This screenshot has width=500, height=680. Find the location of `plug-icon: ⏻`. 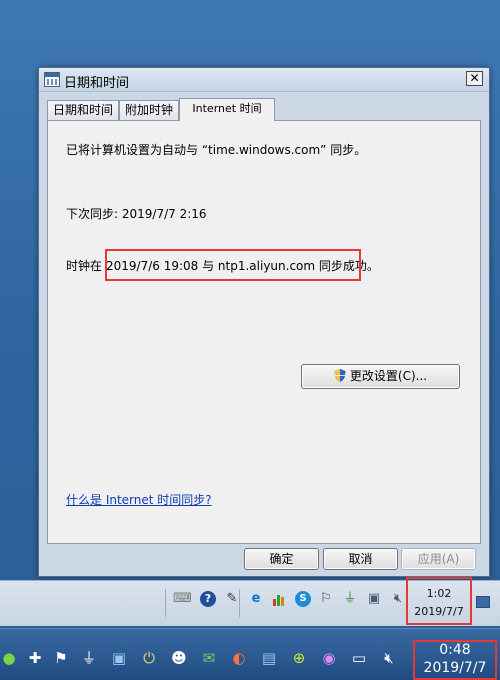

plug-icon: ⏻ is located at coordinates (149, 658).